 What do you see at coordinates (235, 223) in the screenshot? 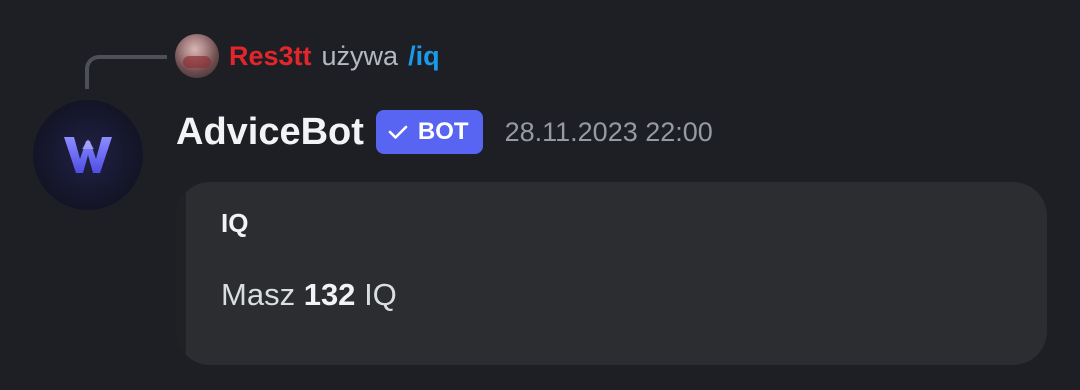
I see `embed-title: IQ` at bounding box center [235, 223].